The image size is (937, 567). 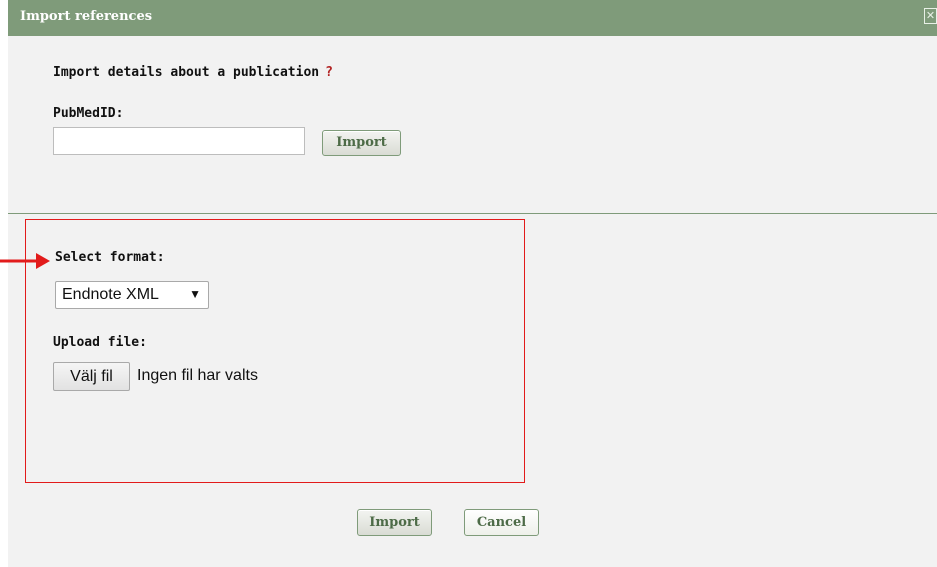 What do you see at coordinates (179, 141) in the screenshot?
I see `pubmed-id-input` at bounding box center [179, 141].